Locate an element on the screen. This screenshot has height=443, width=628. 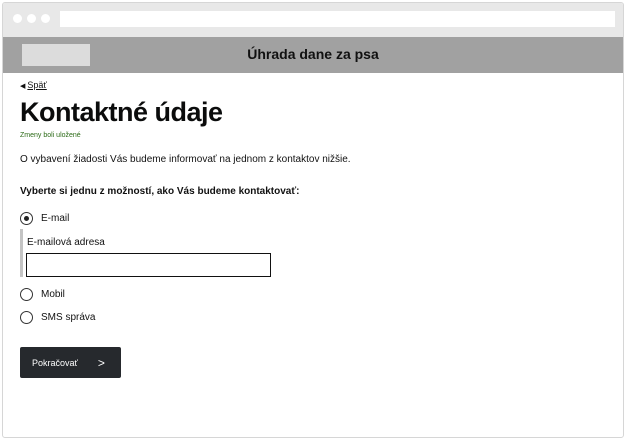
page-title: Kontaktné údaje is located at coordinates (121, 112).